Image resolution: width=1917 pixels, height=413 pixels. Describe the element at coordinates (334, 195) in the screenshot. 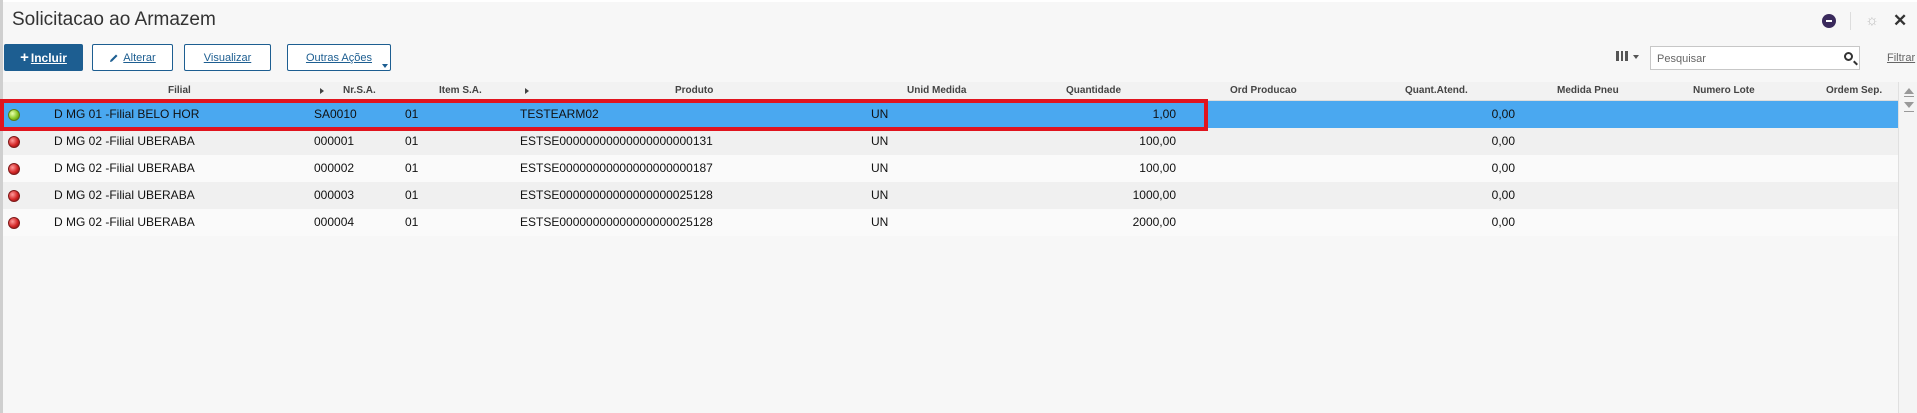

I see `cell-nr-sa: 000003` at that location.